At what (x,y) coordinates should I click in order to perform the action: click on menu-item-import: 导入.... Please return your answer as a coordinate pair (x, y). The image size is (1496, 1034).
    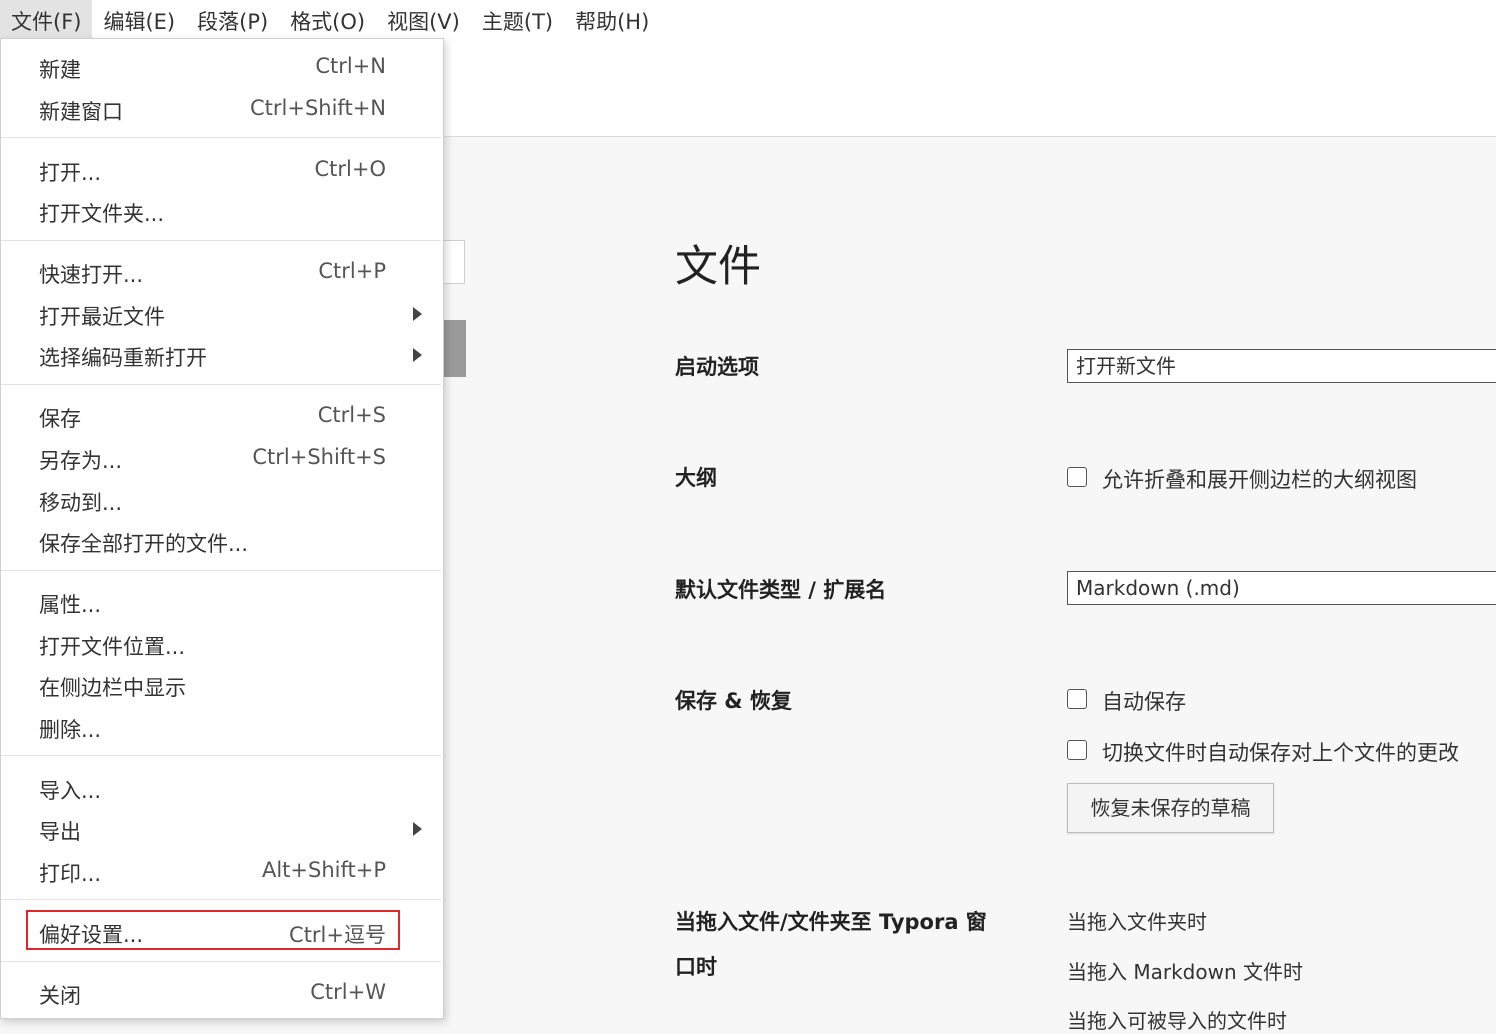
    Looking at the image, I should click on (222, 788).